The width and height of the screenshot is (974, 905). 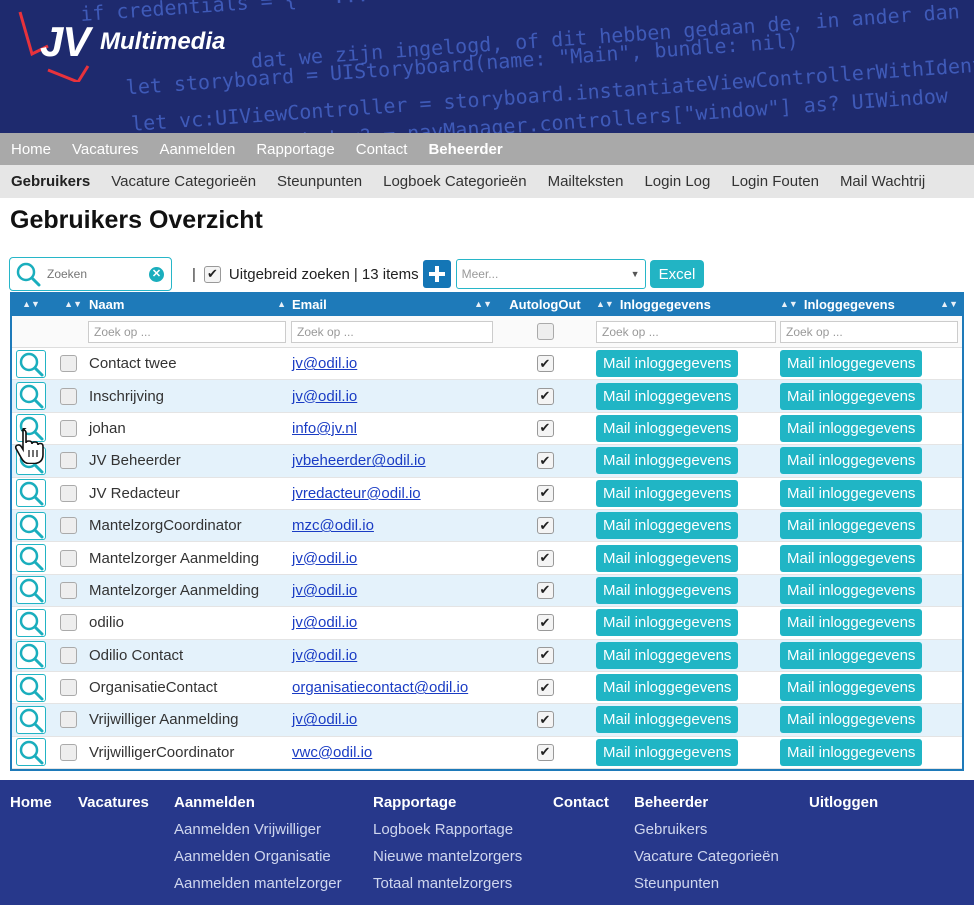 What do you see at coordinates (447, 856) in the screenshot?
I see `footer-link: Nieuwe mantelzorgers` at bounding box center [447, 856].